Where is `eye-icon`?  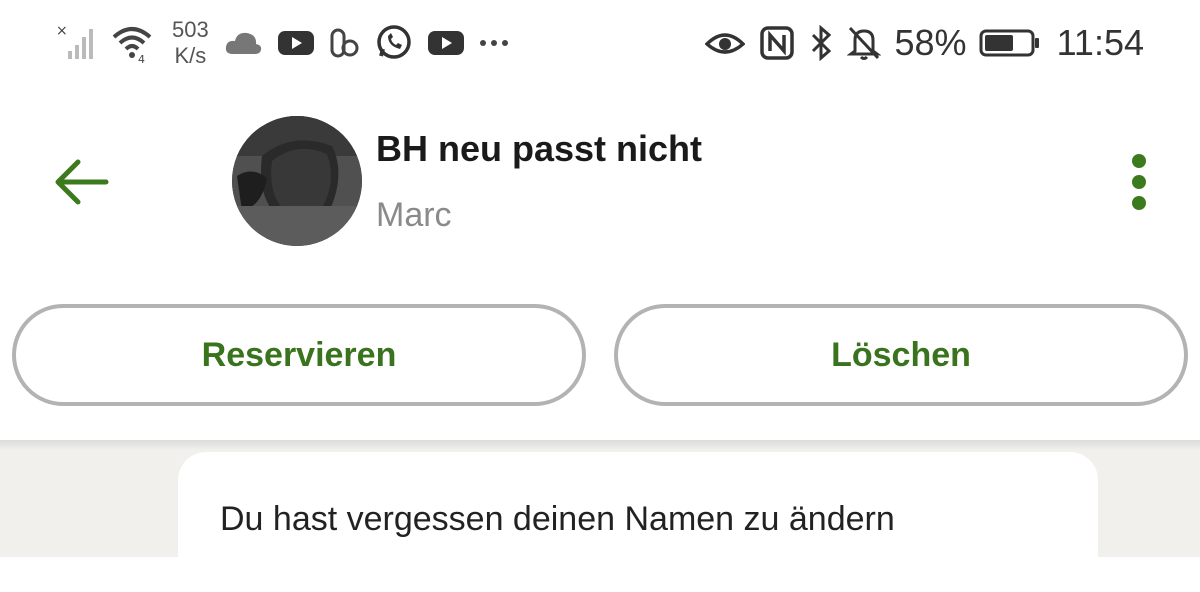 eye-icon is located at coordinates (724, 43).